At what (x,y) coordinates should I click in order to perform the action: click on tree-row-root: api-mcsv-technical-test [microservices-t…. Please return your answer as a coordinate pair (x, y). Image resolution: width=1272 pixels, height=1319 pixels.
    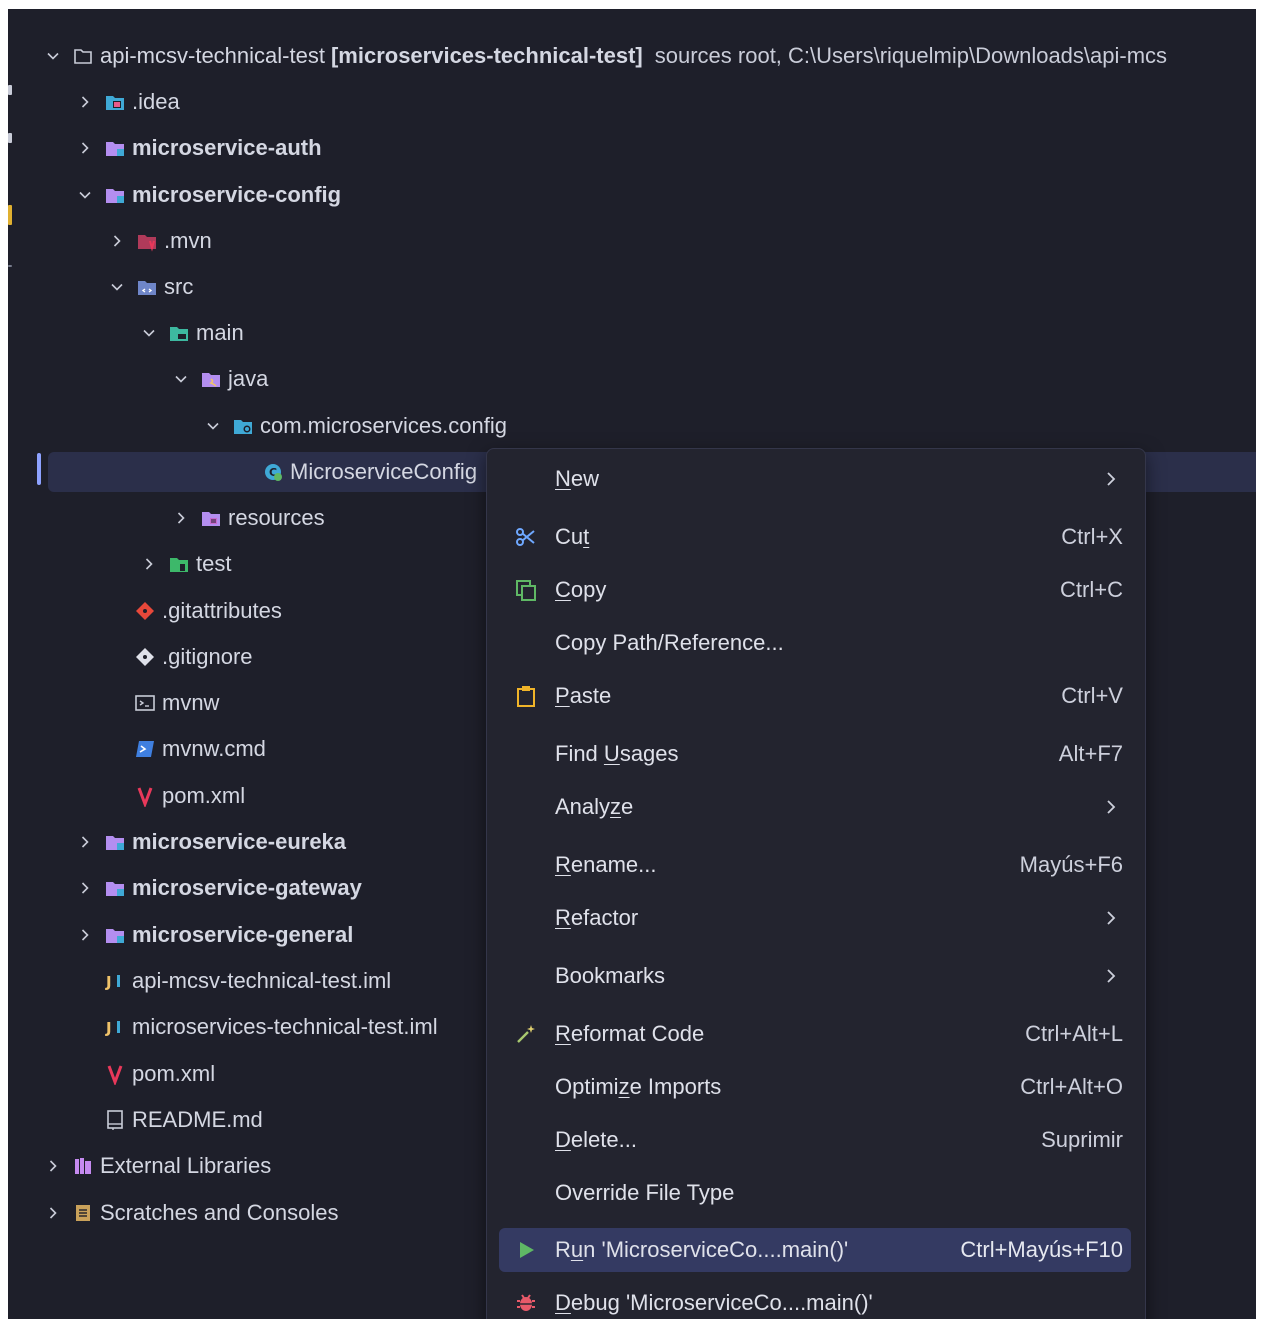
    Looking at the image, I should click on (632, 56).